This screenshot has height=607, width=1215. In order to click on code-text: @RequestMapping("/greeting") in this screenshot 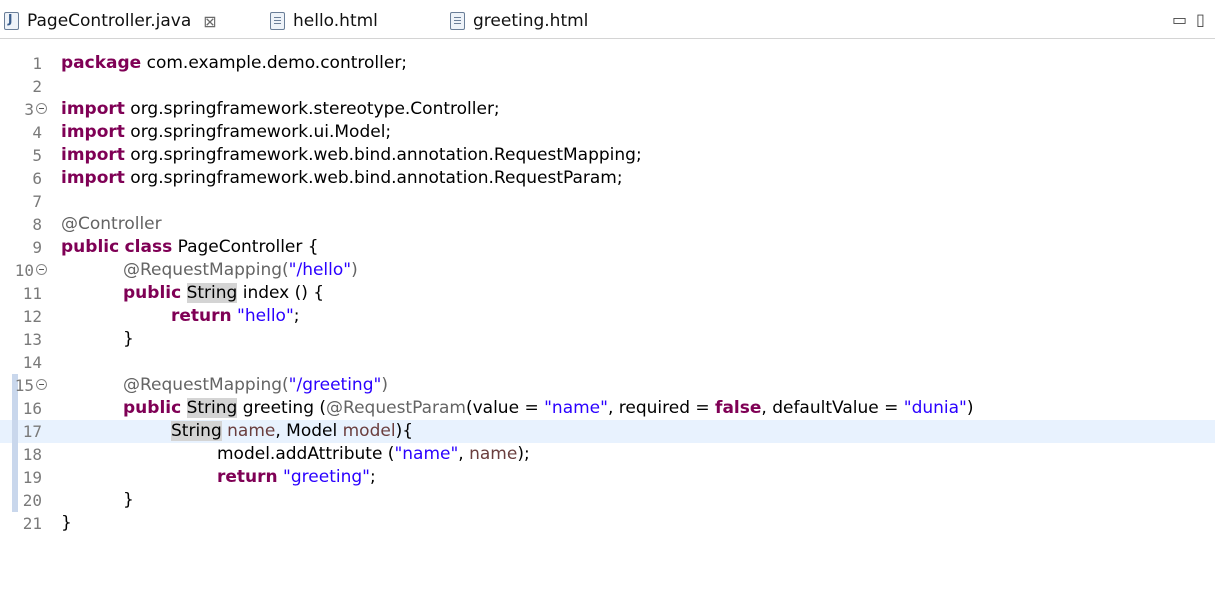, I will do `click(255, 385)`.